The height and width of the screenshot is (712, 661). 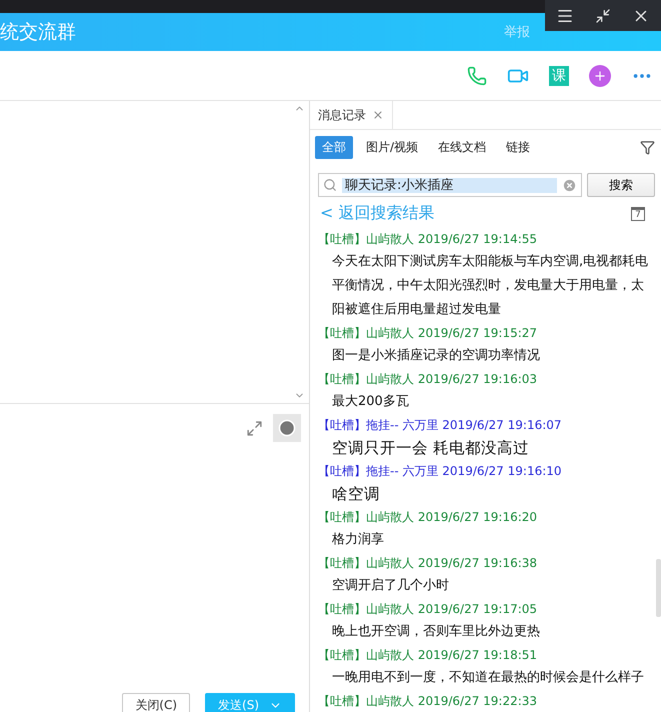 What do you see at coordinates (428, 701) in the screenshot?
I see `message-header: 【吐槽】山屿散人 2019/6/27 19:22:33` at bounding box center [428, 701].